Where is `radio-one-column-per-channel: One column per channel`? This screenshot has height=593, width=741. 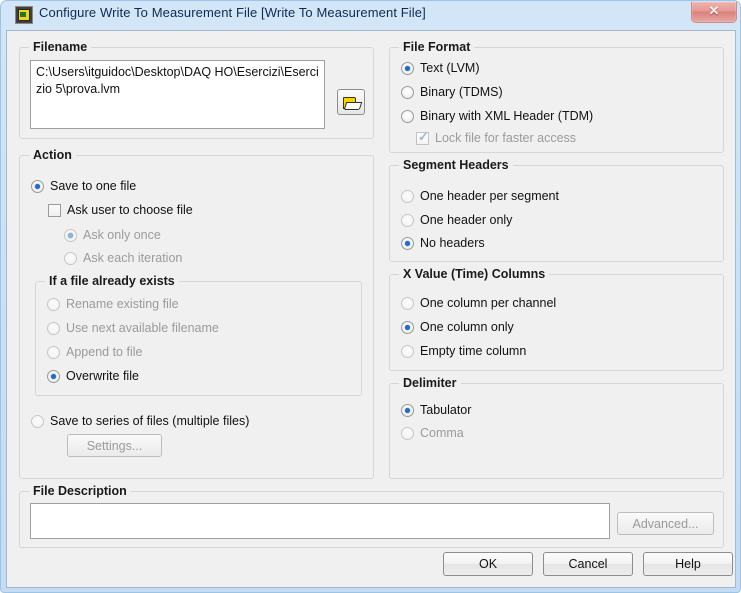
radio-one-column-per-channel: One column per channel is located at coordinates (478, 303).